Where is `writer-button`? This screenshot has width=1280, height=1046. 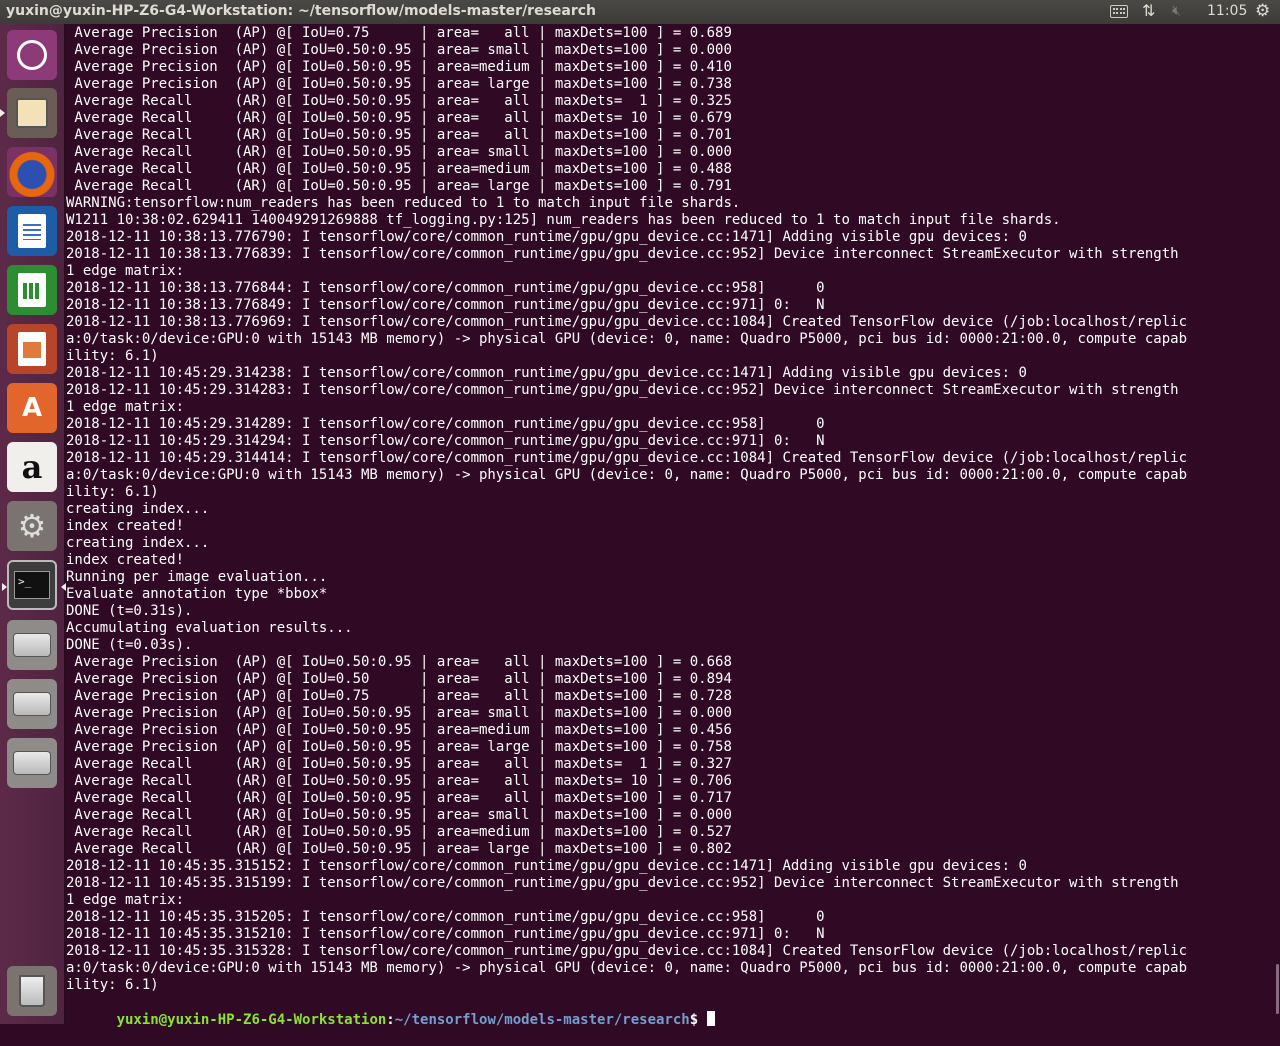
writer-button is located at coordinates (32, 231).